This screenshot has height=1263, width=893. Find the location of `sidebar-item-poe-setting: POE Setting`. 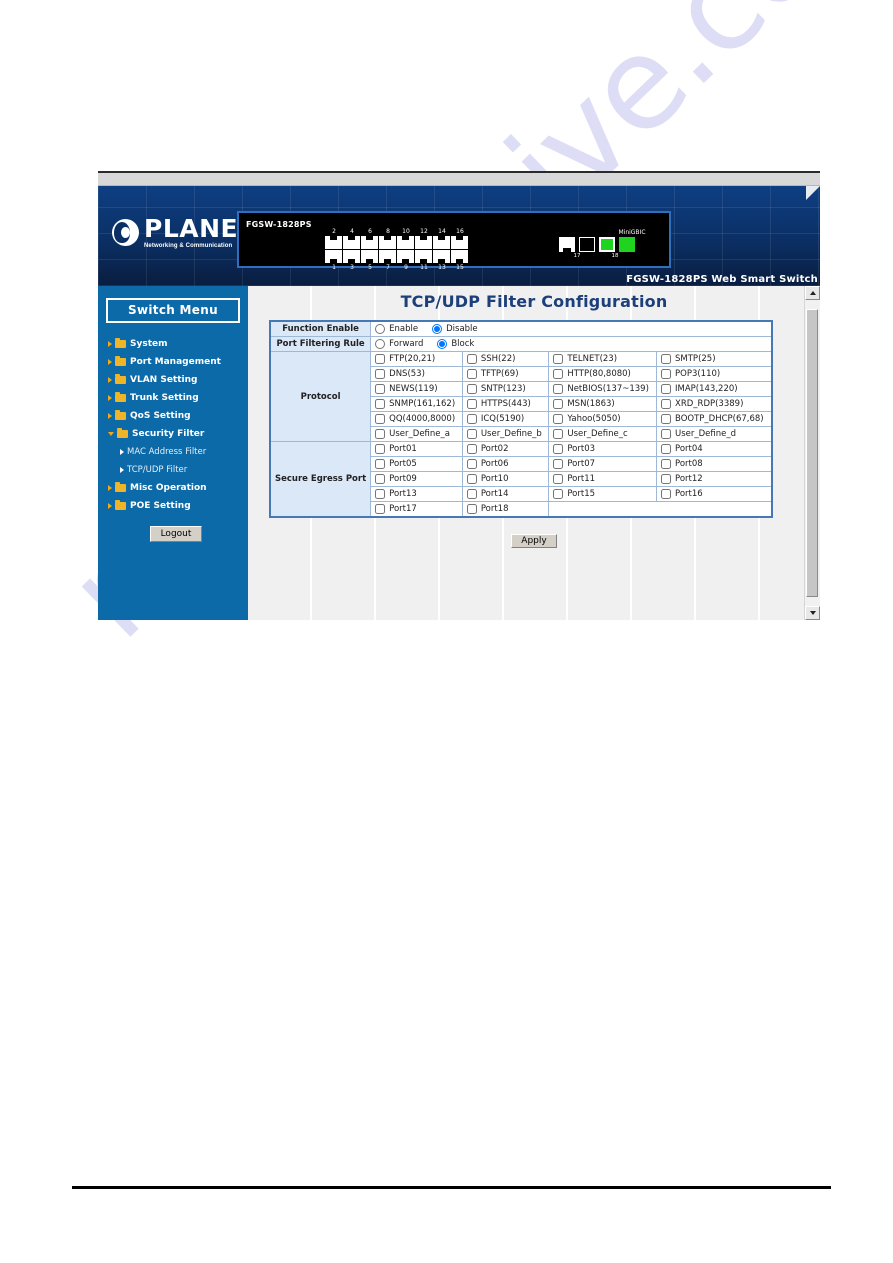

sidebar-item-poe-setting: POE Setting is located at coordinates (173, 506).